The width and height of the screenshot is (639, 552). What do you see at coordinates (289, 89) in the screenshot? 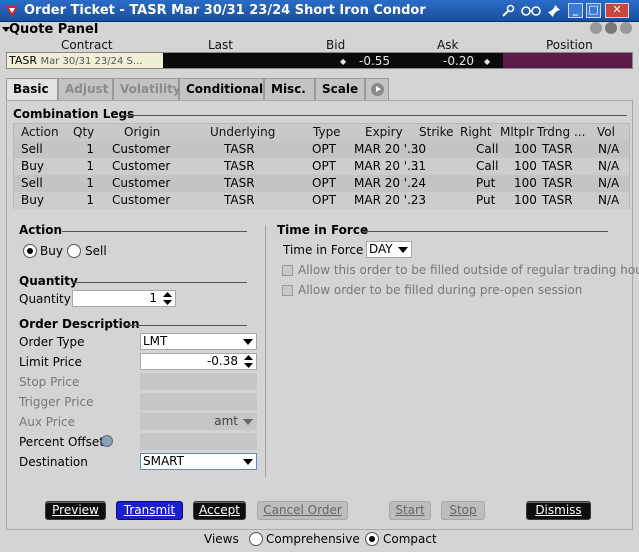
I see `tab-misc: Misc.` at bounding box center [289, 89].